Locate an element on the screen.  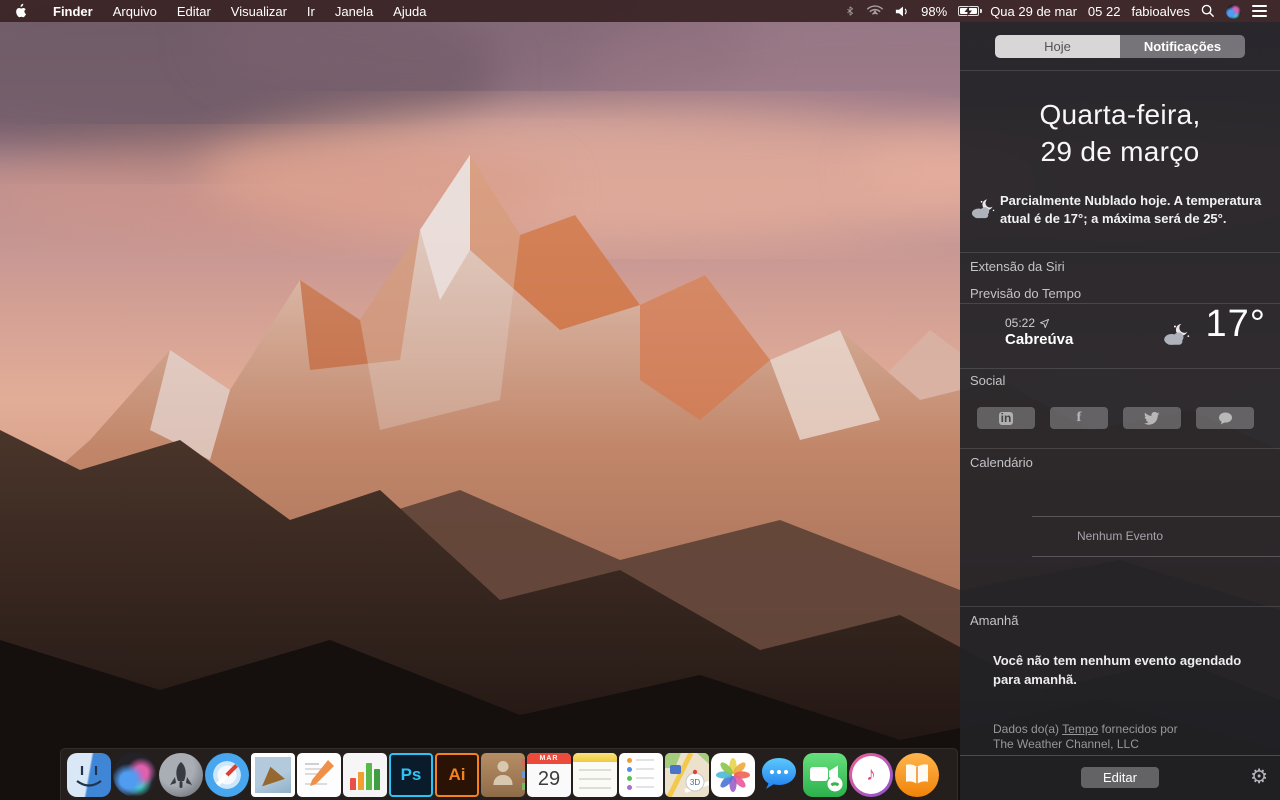
dock-app-messages is located at coordinates (779, 775).